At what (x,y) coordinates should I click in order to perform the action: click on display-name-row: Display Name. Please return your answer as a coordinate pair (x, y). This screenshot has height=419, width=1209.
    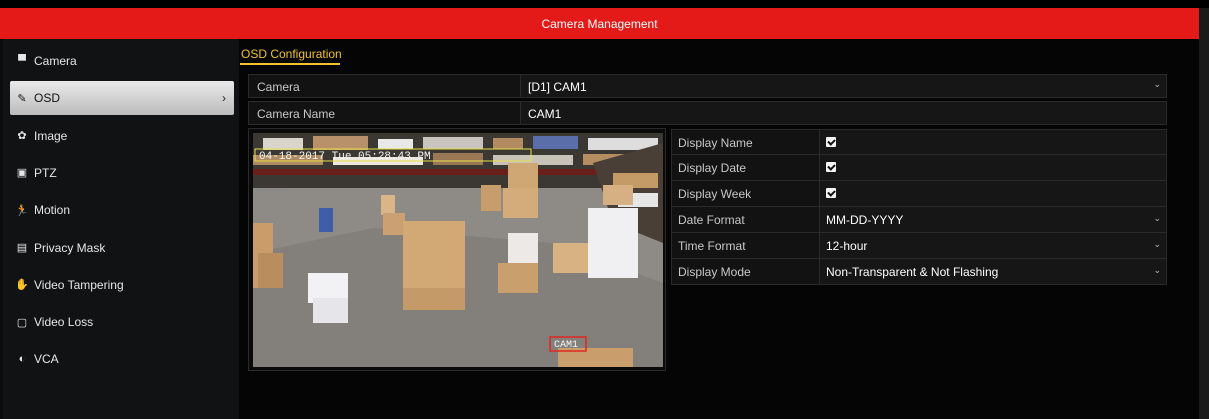
    Looking at the image, I should click on (919, 142).